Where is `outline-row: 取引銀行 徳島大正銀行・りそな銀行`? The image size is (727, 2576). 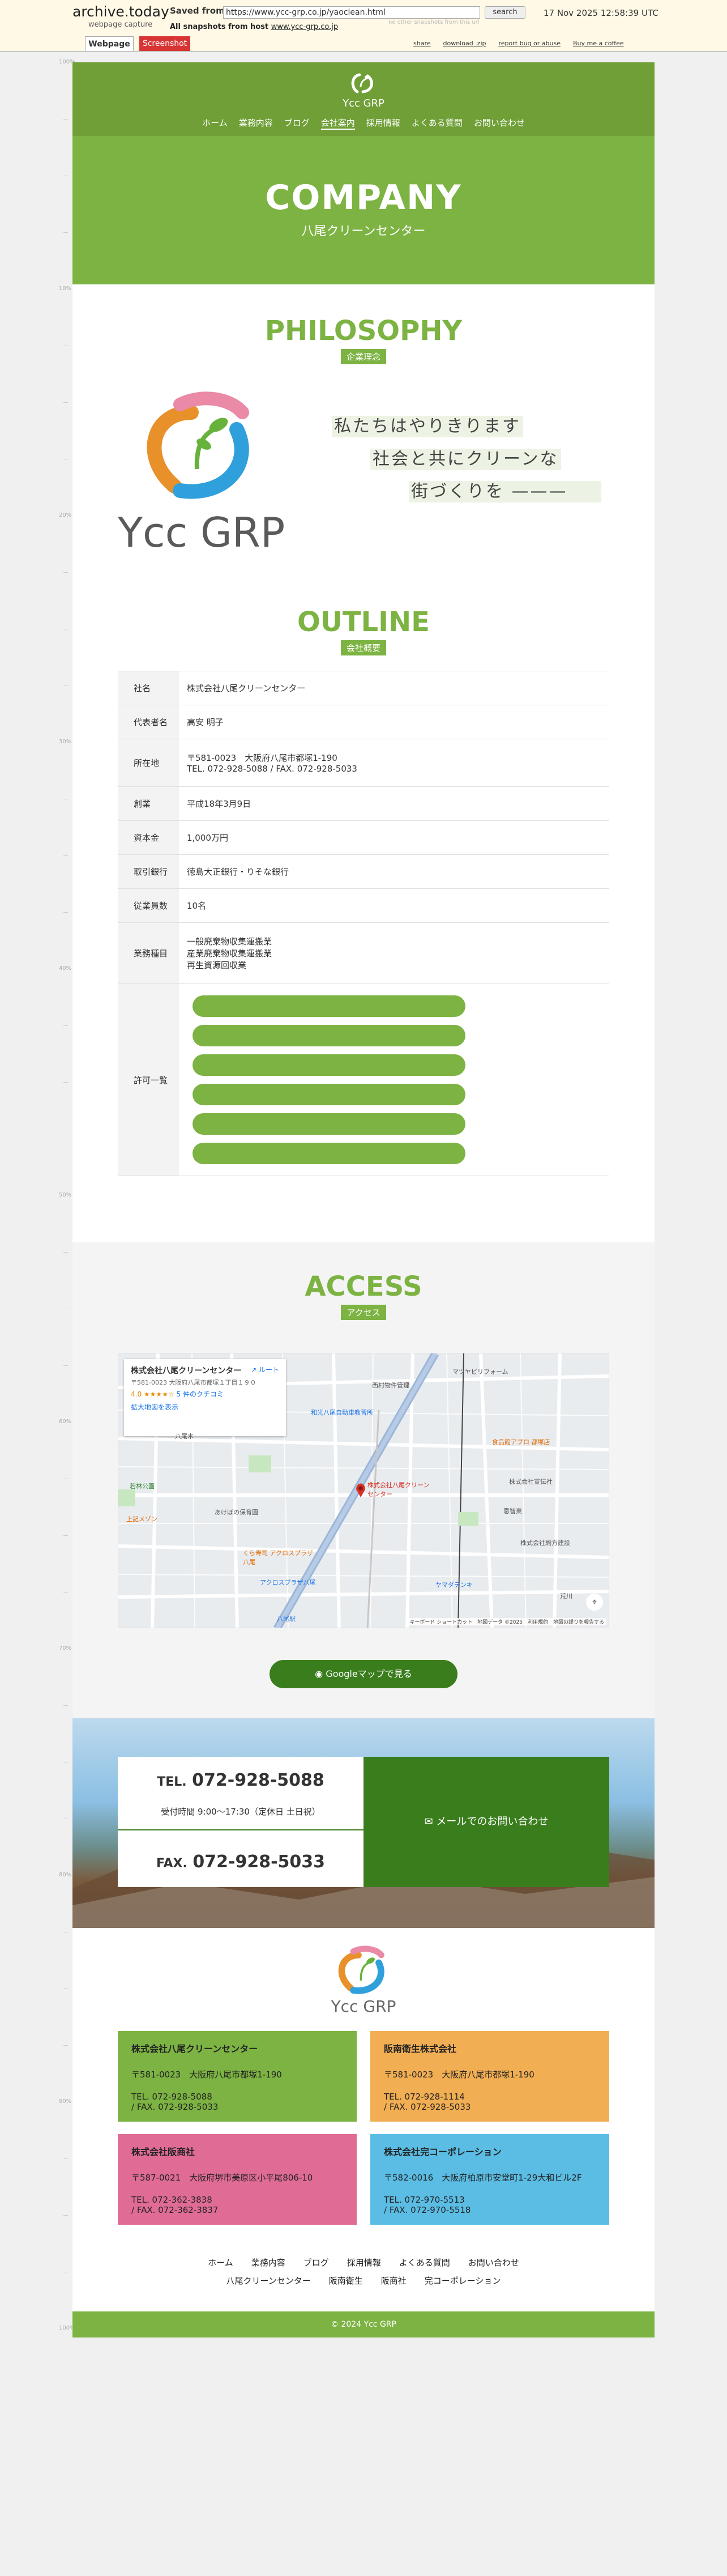 outline-row: 取引銀行 徳島大正銀行・りそな銀行 is located at coordinates (363, 871).